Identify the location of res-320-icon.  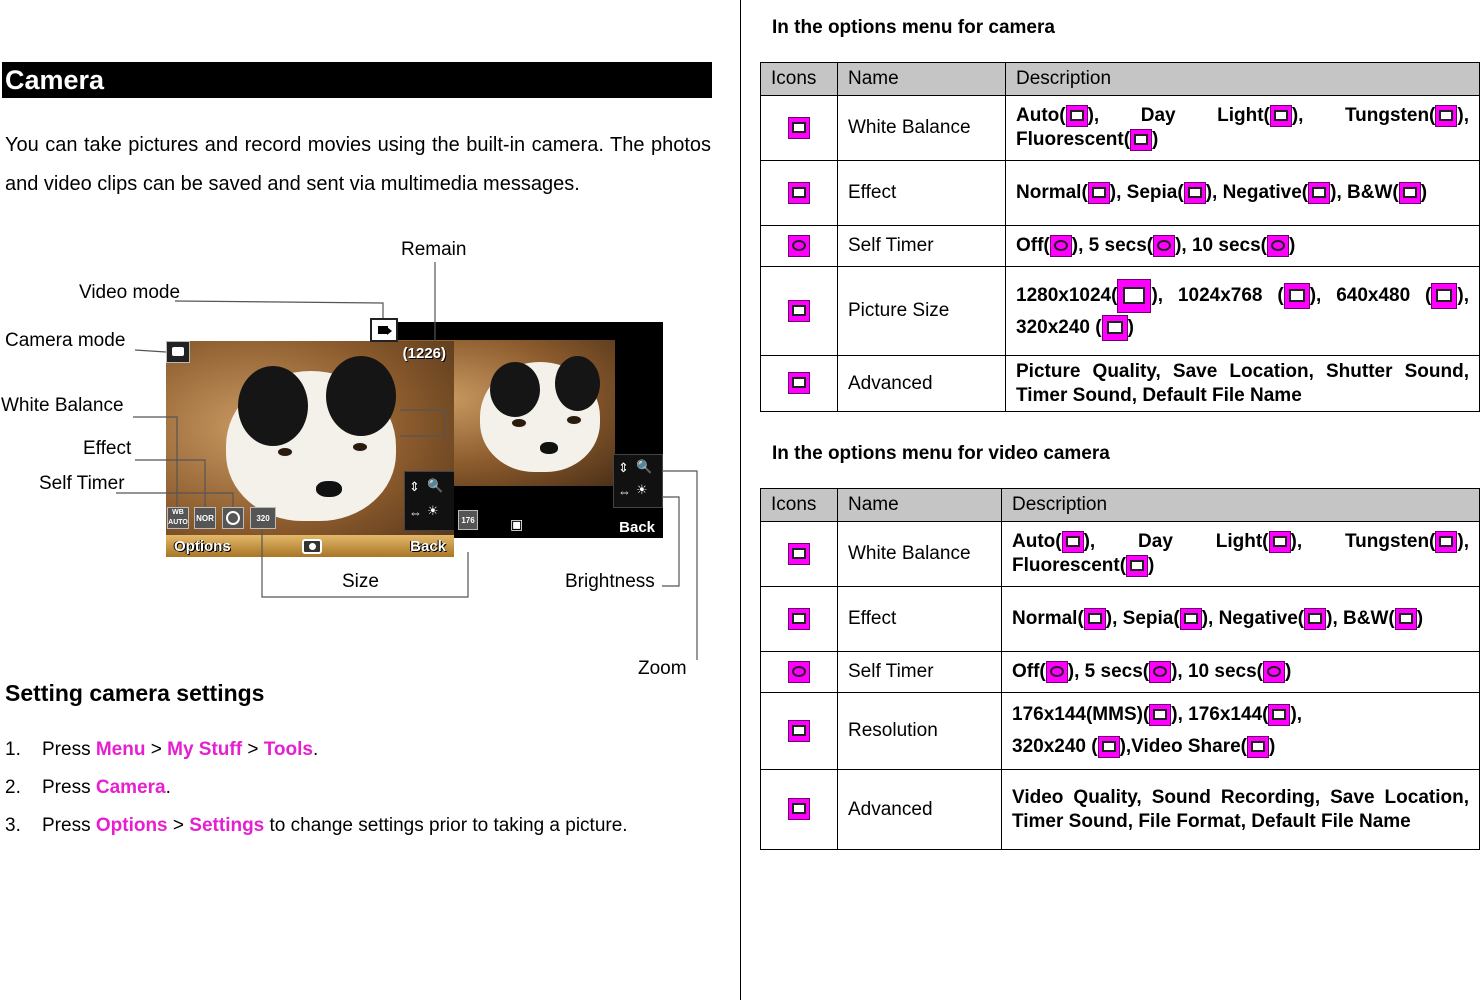
(1108, 746).